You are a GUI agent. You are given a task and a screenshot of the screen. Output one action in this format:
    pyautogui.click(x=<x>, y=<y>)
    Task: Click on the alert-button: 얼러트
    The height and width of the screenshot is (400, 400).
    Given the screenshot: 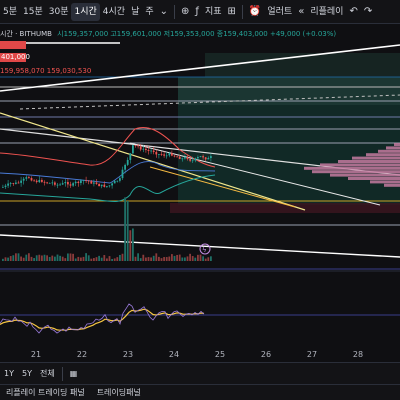 What is the action you would take?
    pyautogui.click(x=279, y=12)
    